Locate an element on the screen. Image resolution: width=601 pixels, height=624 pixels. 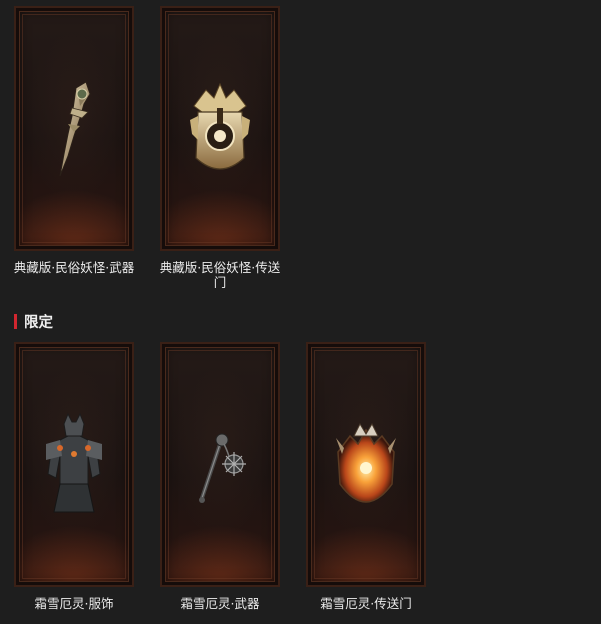
fire-portal-icon is located at coordinates (366, 462).